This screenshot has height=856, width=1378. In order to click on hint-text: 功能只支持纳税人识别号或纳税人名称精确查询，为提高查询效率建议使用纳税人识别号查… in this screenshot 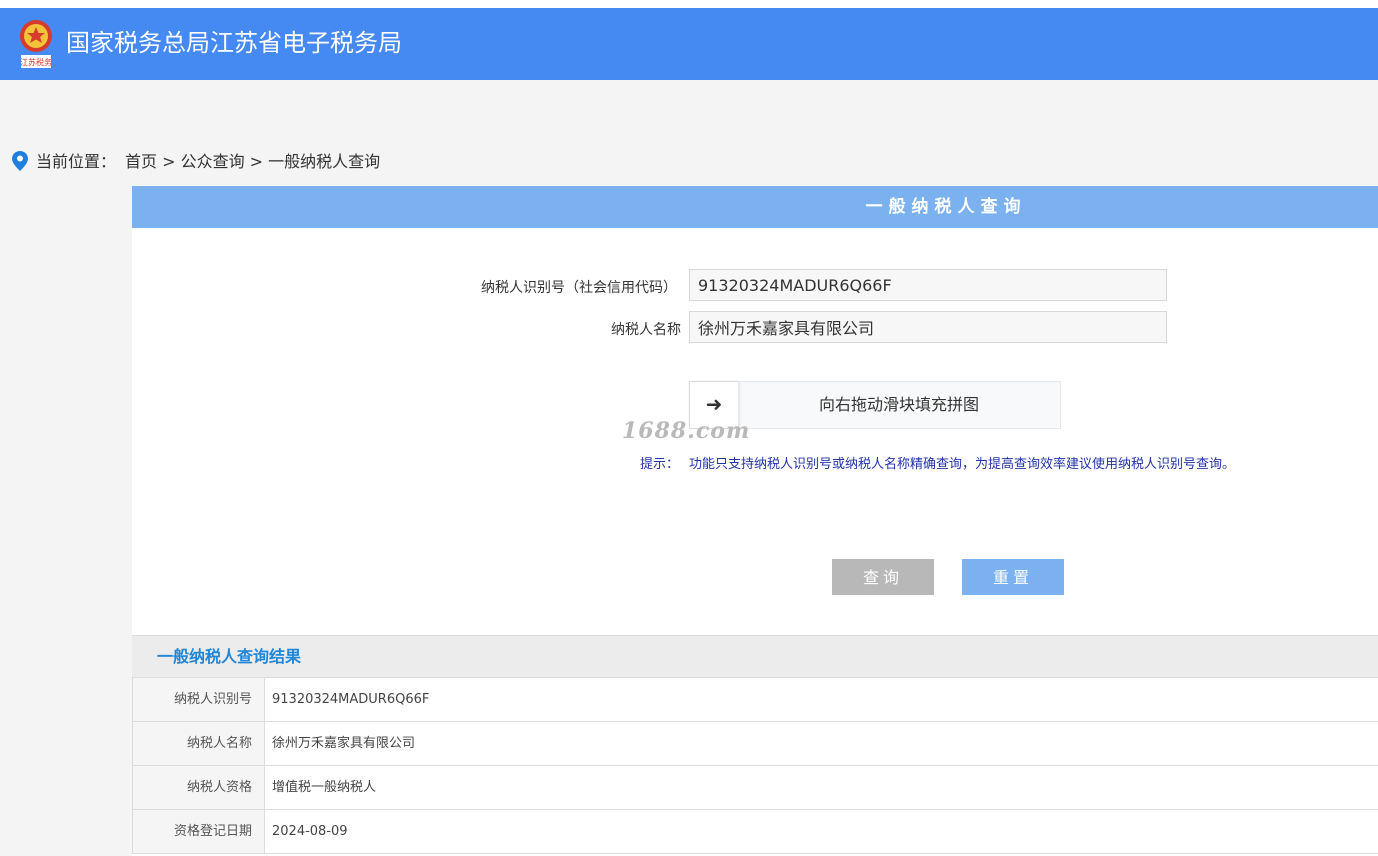, I will do `click(962, 464)`.